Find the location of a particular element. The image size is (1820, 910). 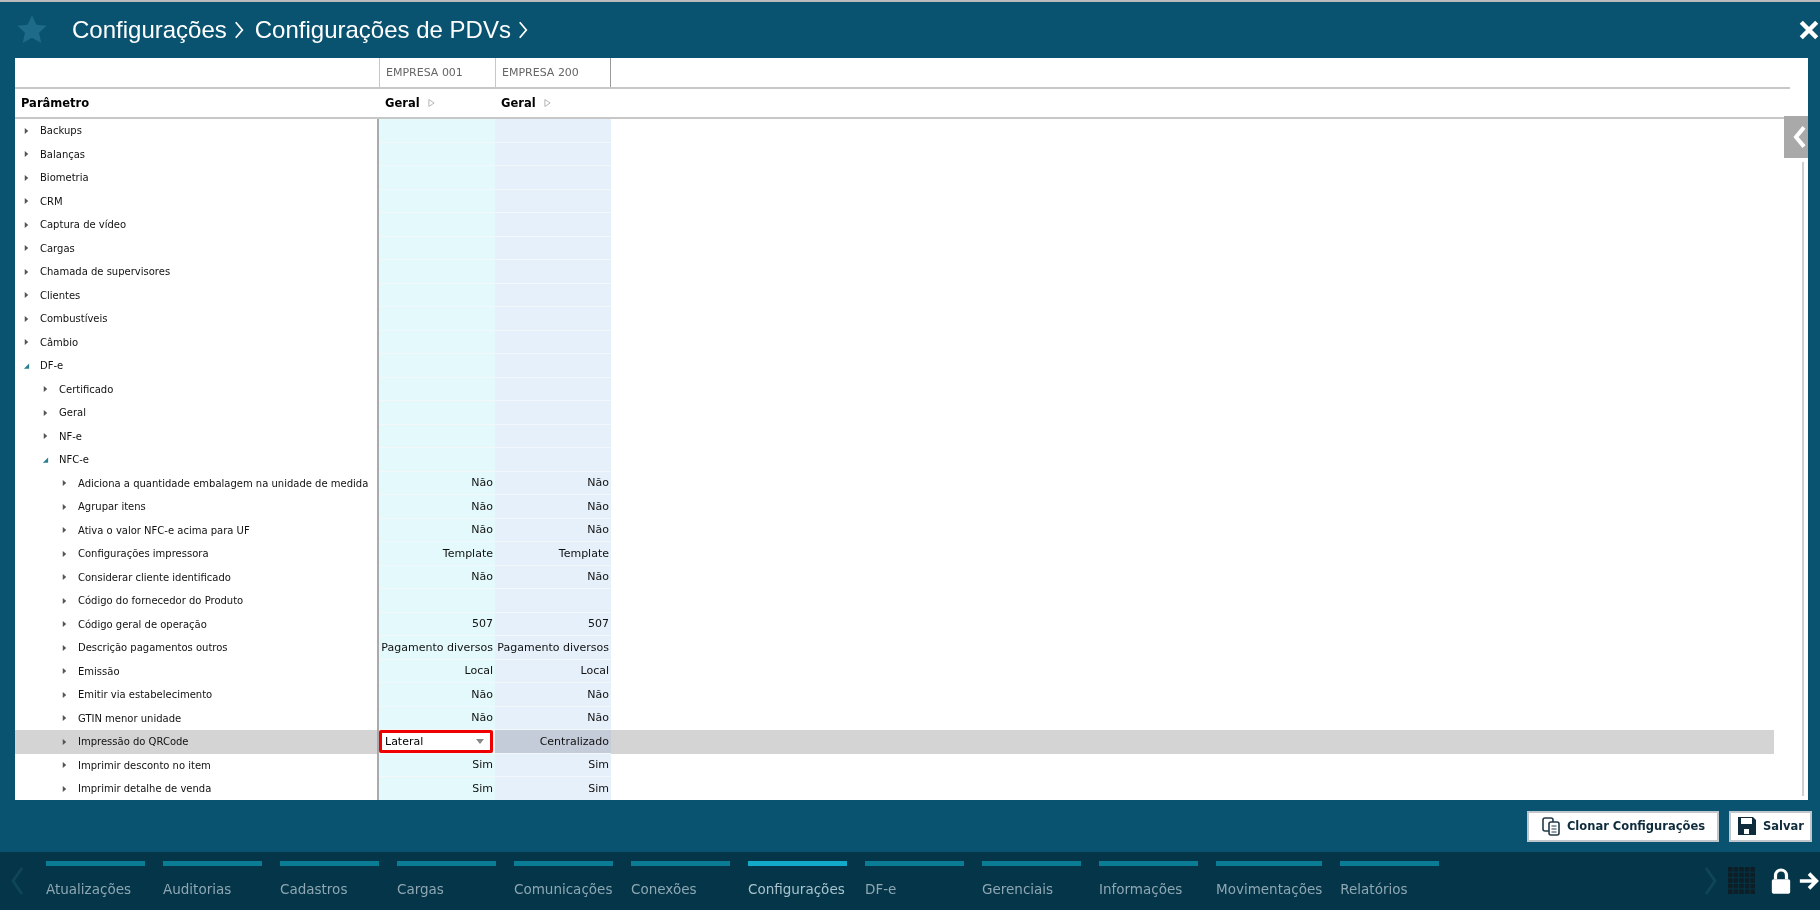

parameter-label: Código do fornecedor do Produto is located at coordinates (161, 601).